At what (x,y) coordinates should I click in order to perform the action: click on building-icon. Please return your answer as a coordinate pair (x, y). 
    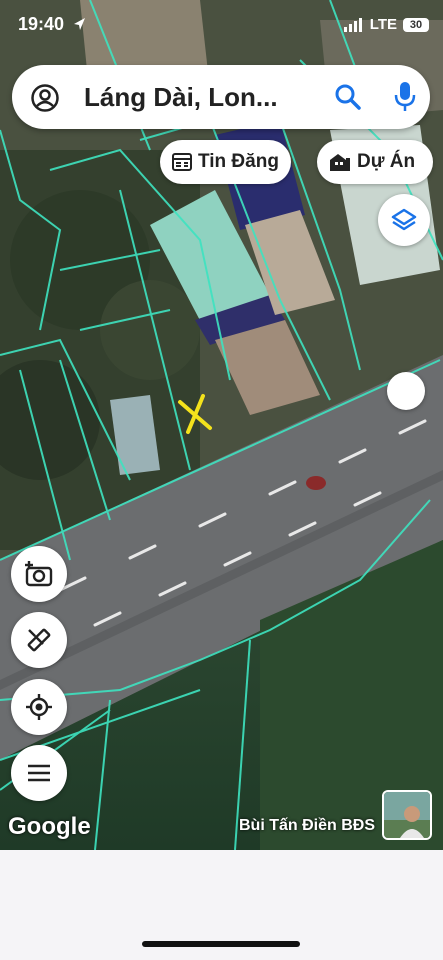
    Looking at the image, I should click on (340, 162).